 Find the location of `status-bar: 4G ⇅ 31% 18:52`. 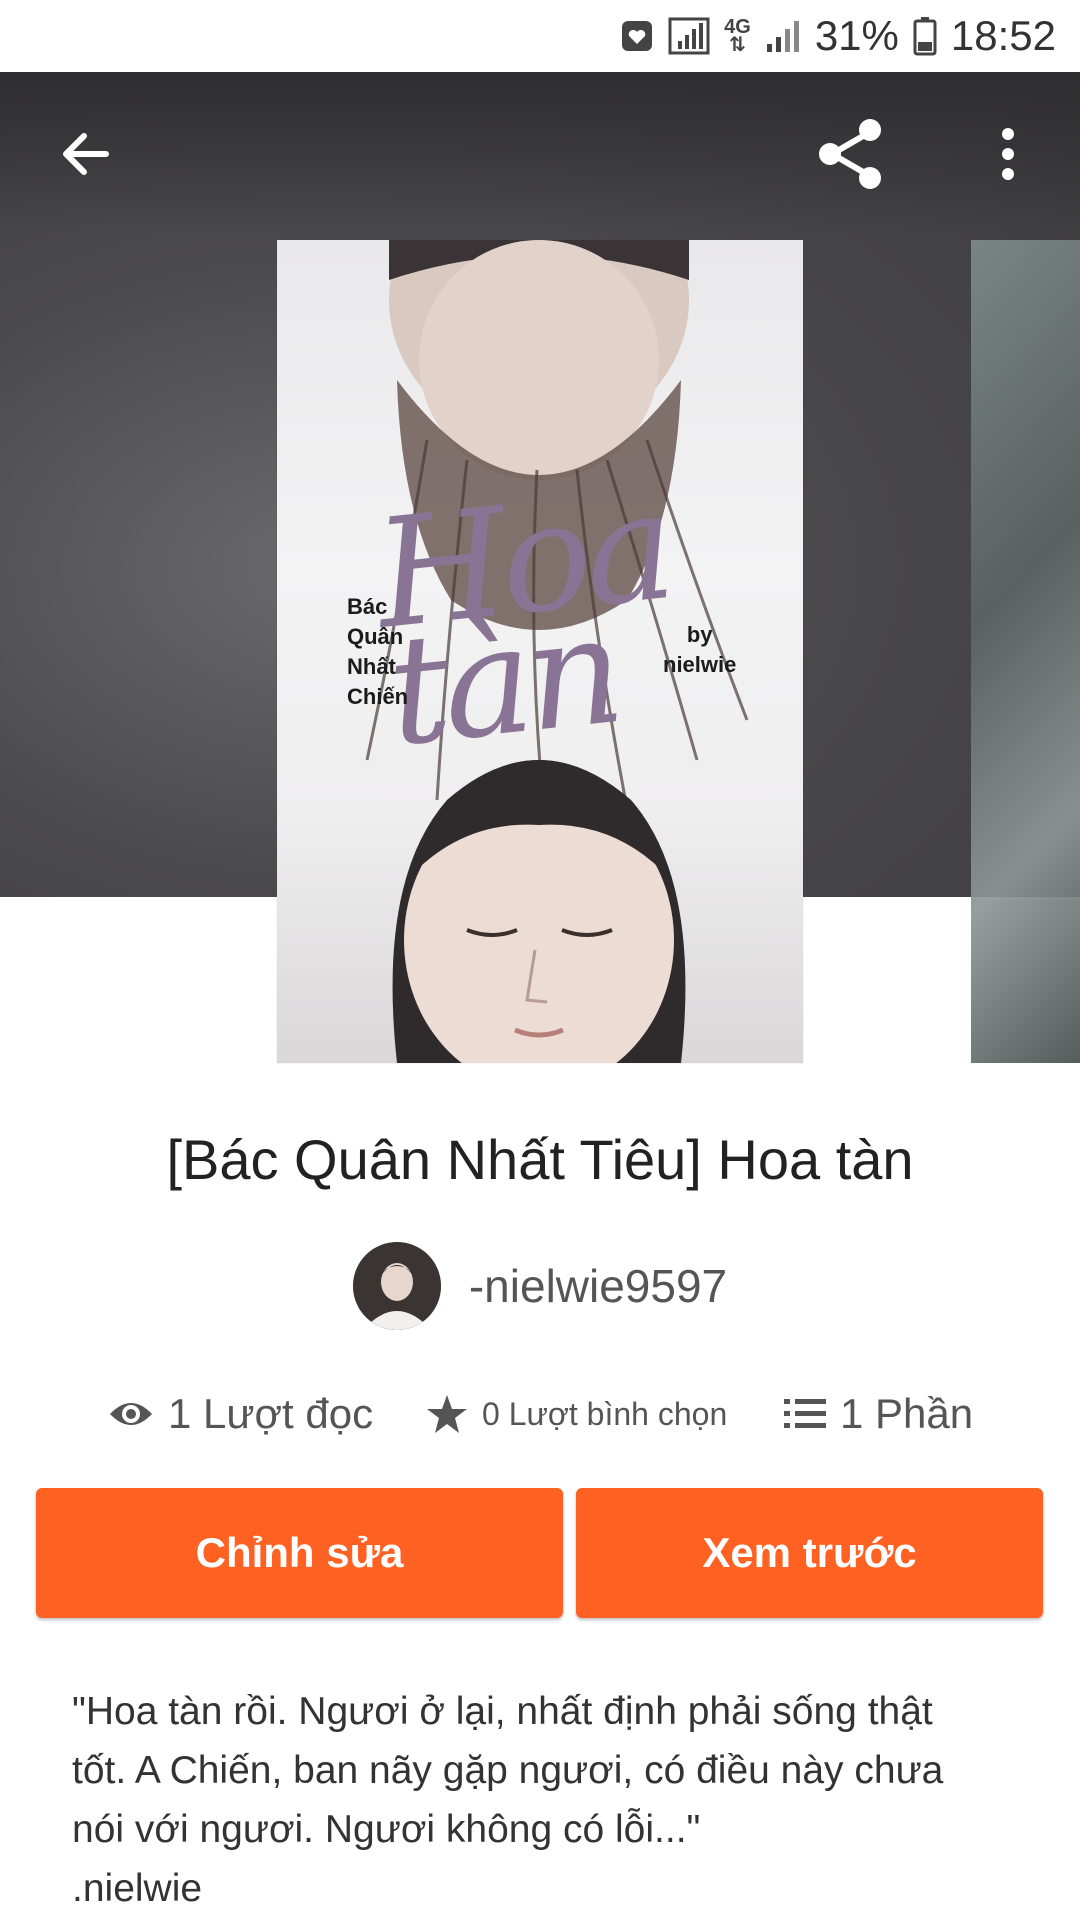

status-bar: 4G ⇅ 31% 18:52 is located at coordinates (540, 36).